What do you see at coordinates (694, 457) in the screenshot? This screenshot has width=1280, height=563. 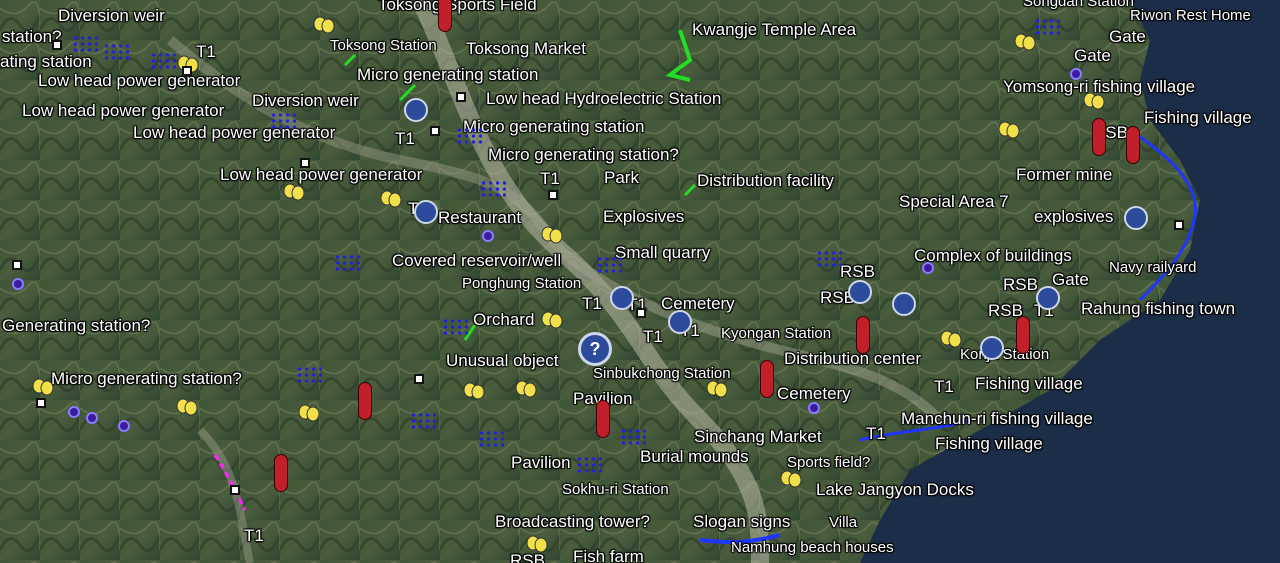 I see `label-burial-mounds: Burial mounds` at bounding box center [694, 457].